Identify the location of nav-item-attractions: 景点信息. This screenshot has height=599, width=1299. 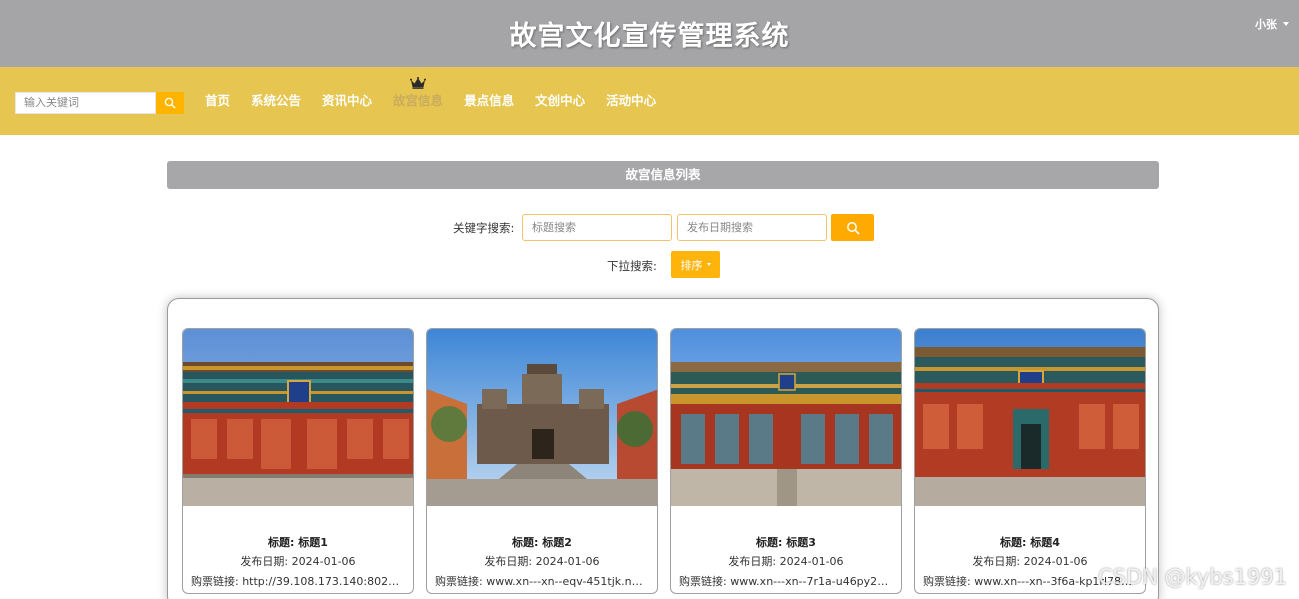
(489, 101).